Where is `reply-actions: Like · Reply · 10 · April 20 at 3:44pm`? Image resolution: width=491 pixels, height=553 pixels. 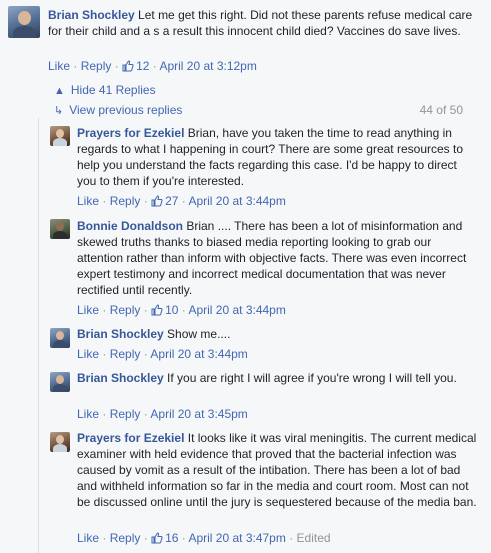 reply-actions: Like · Reply · 10 · April 20 at 3:44pm is located at coordinates (181, 310).